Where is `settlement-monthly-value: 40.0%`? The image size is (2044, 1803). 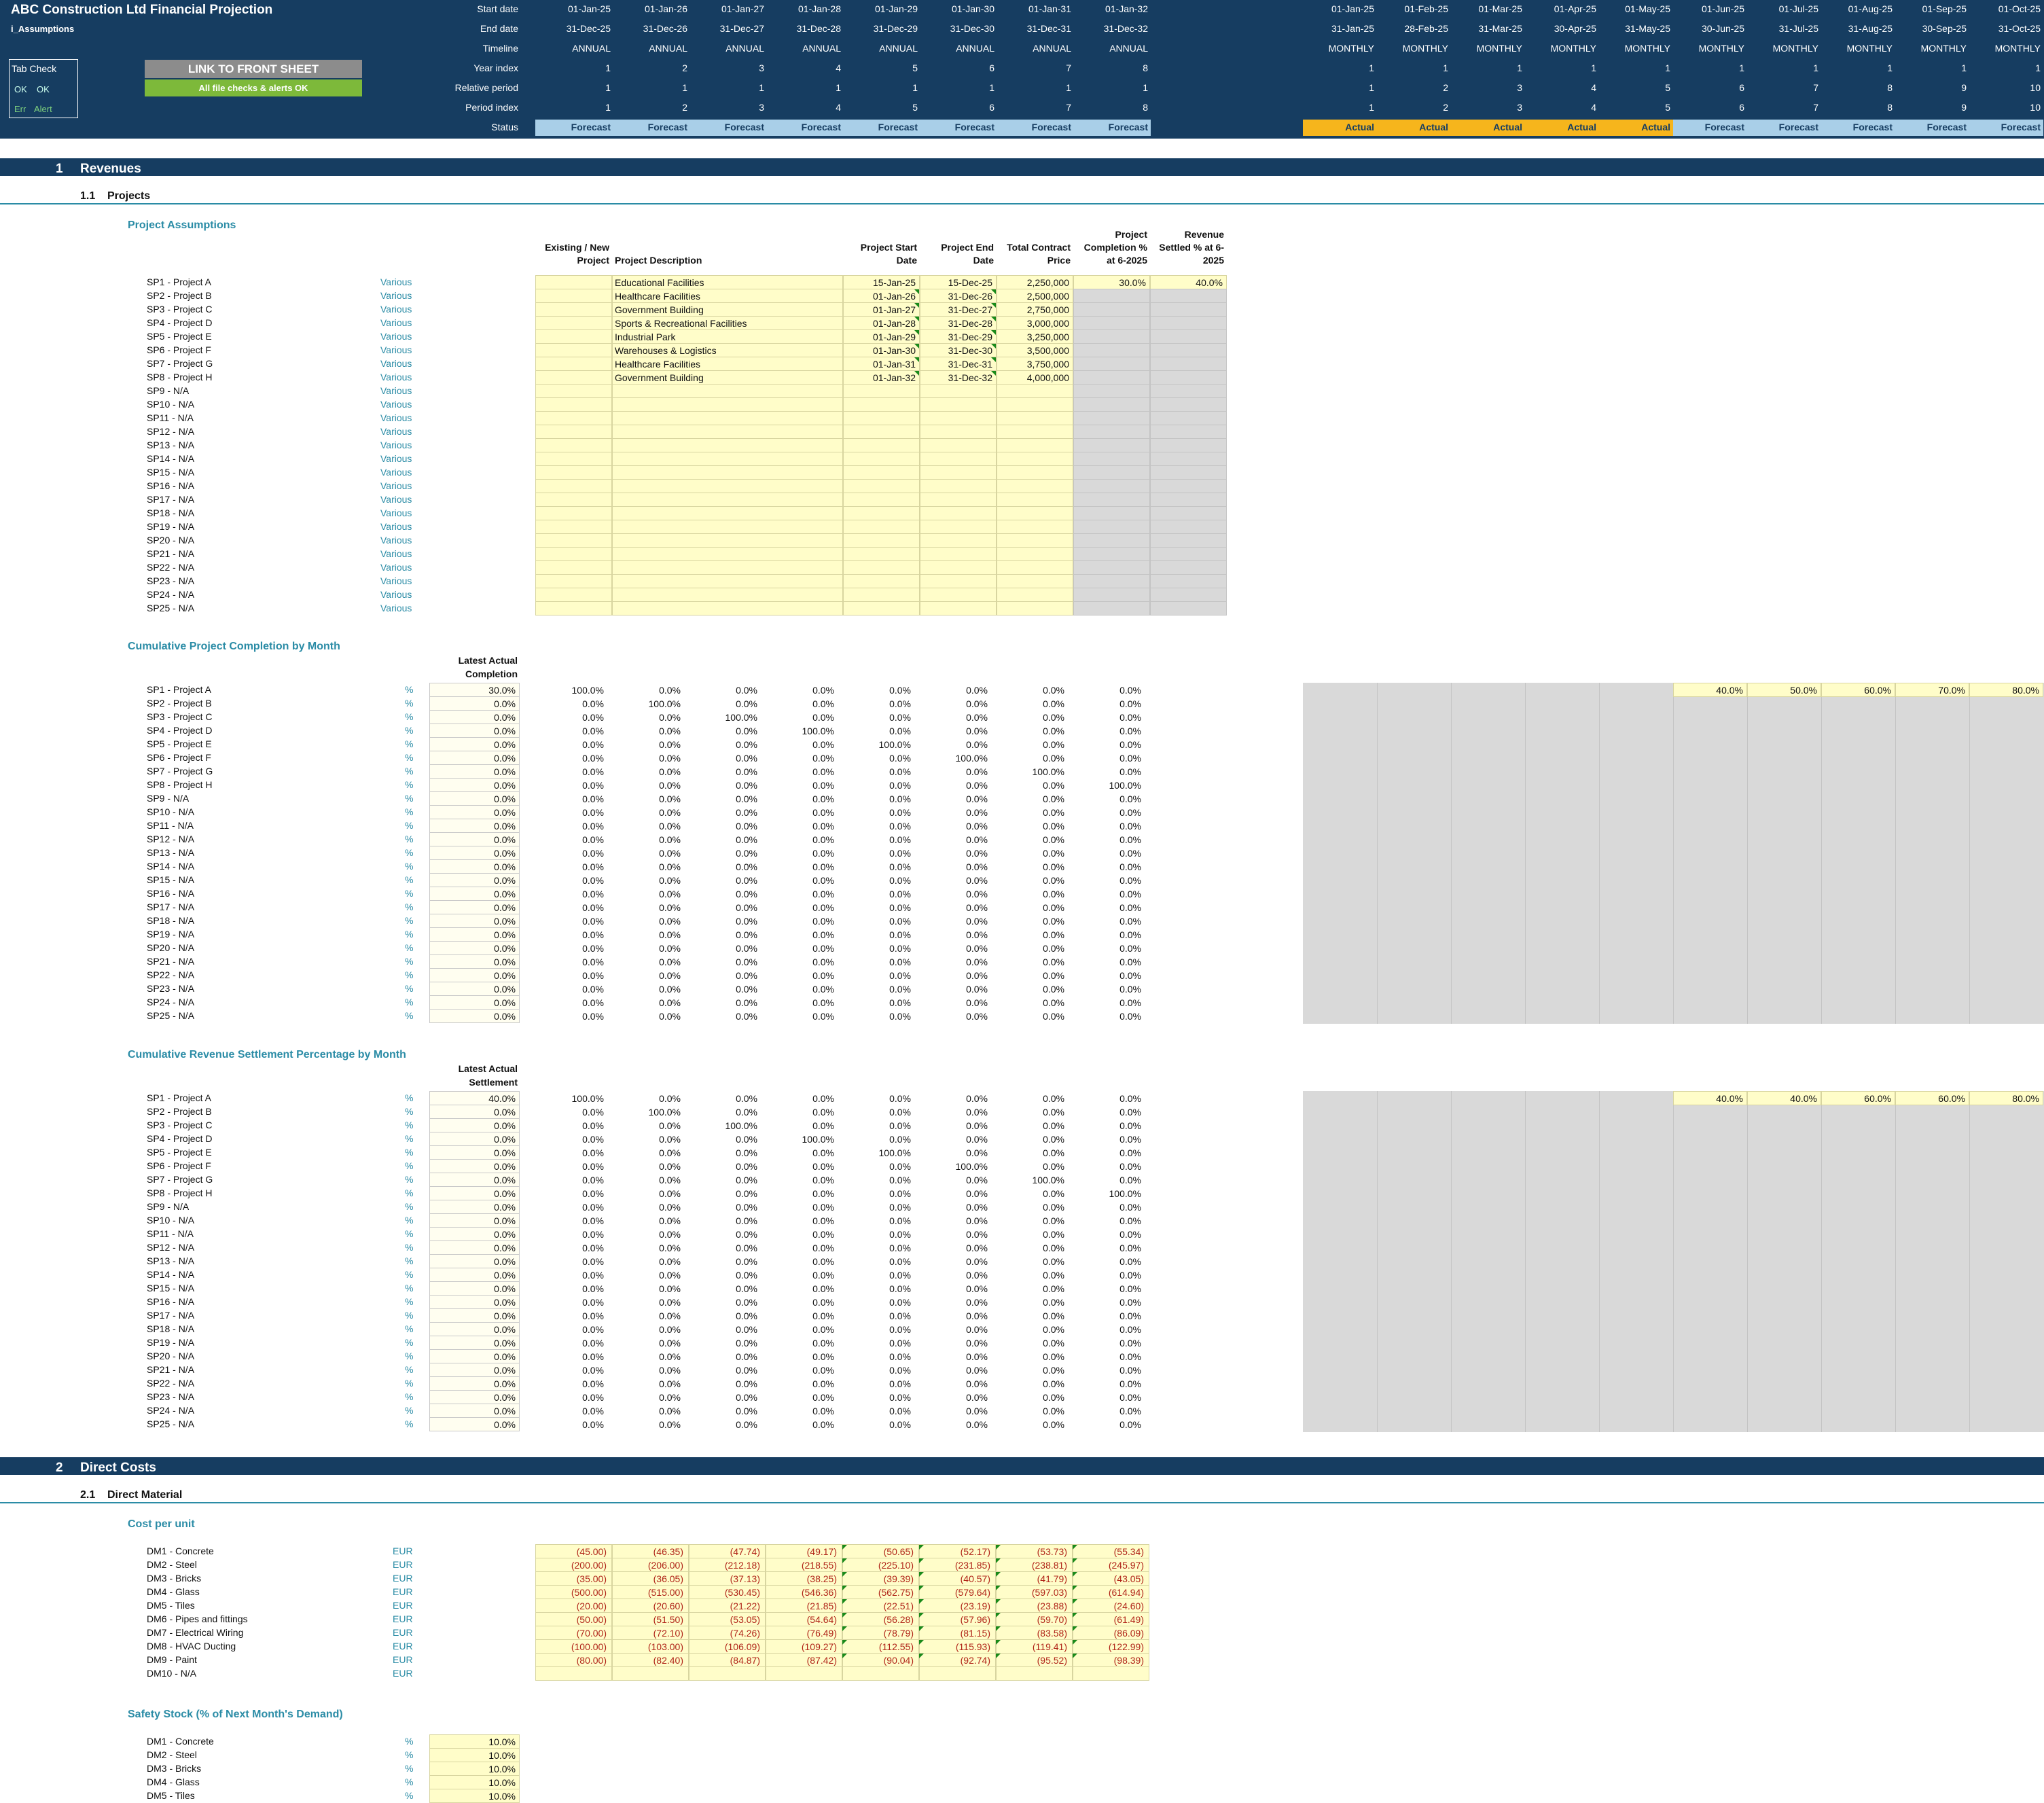 settlement-monthly-value: 40.0% is located at coordinates (1708, 1098).